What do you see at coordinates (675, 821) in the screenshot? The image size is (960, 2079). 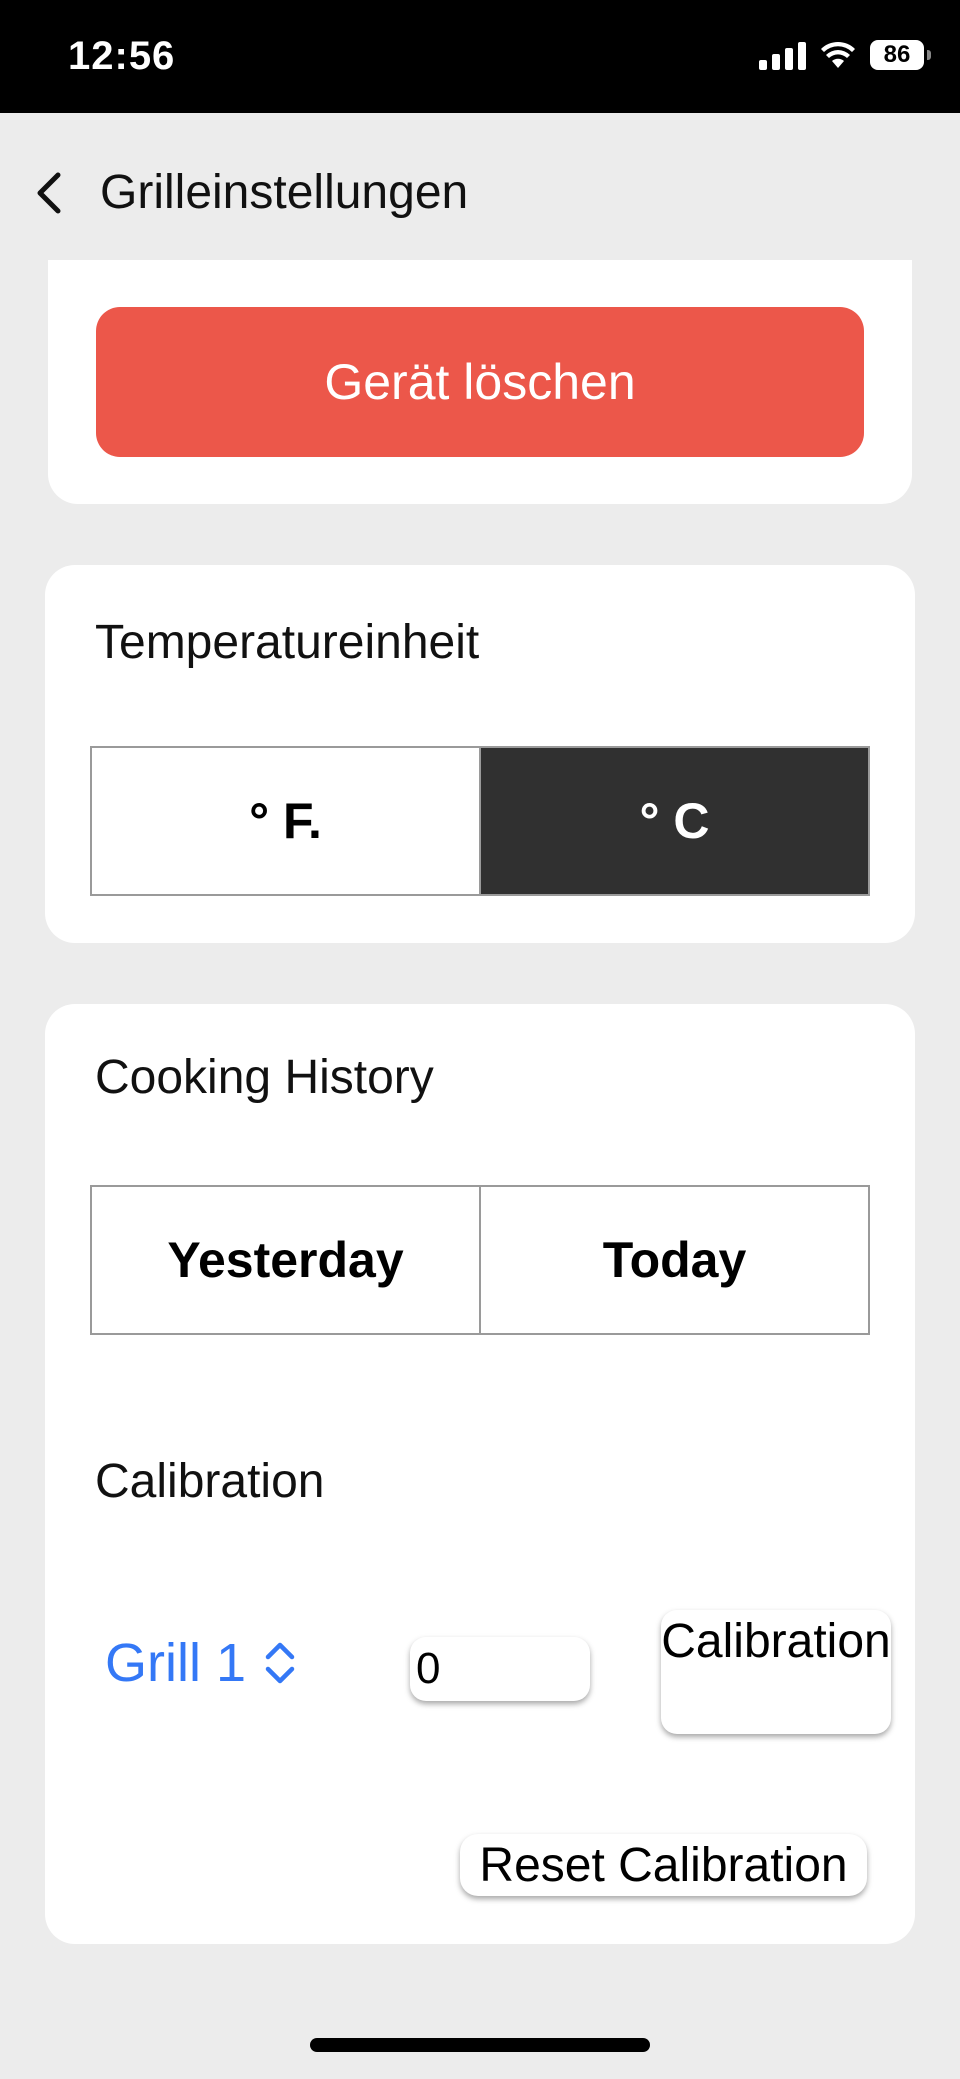 I see `celsius-option: ° C` at bounding box center [675, 821].